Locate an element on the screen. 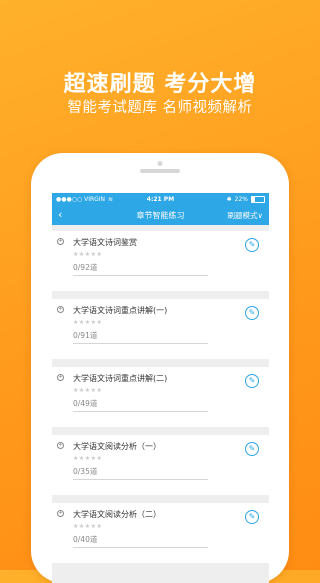 The image size is (320, 583). item-title: 大学语文诗词重点讲解(一) is located at coordinates (120, 310).